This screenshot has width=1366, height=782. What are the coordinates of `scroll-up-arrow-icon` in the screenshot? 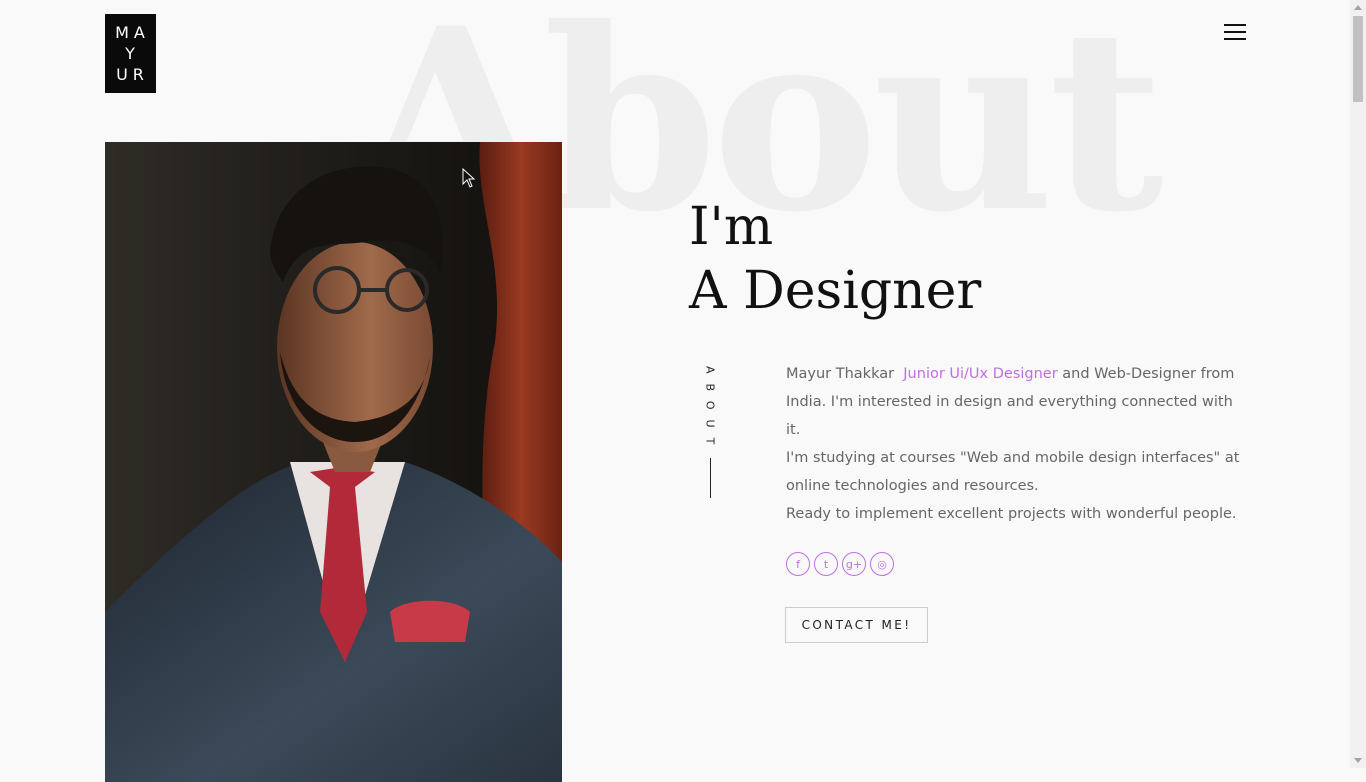 It's located at (1358, 7).